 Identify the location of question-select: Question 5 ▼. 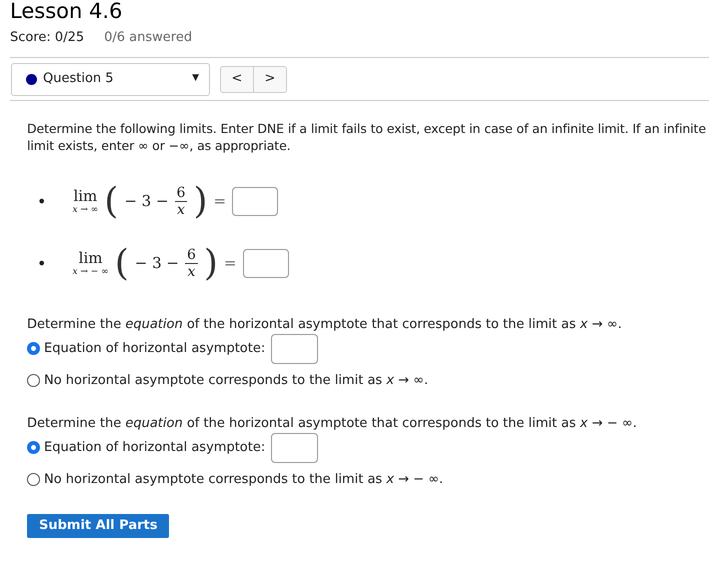
(110, 79).